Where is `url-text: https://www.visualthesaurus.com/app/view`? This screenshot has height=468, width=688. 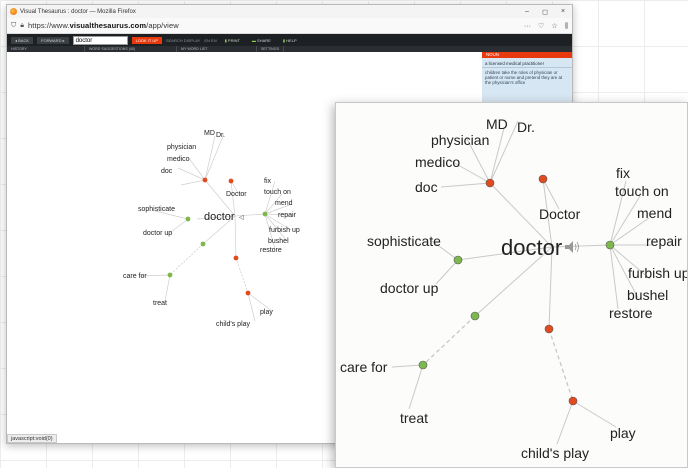
url-text: https://www.visualthesaurus.com/app/view is located at coordinates (273, 25).